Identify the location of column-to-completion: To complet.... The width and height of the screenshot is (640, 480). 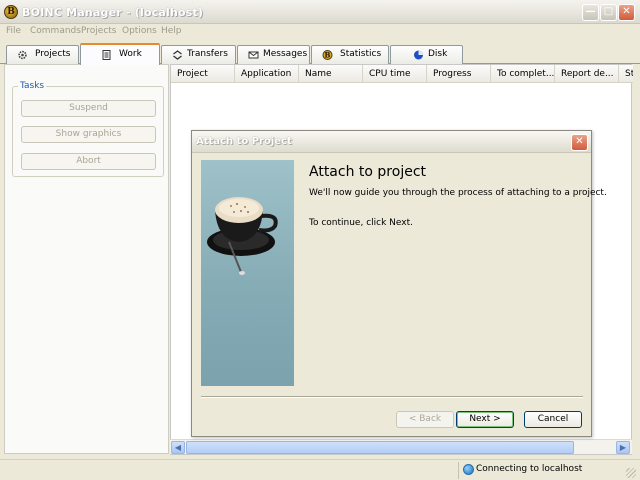
(523, 74).